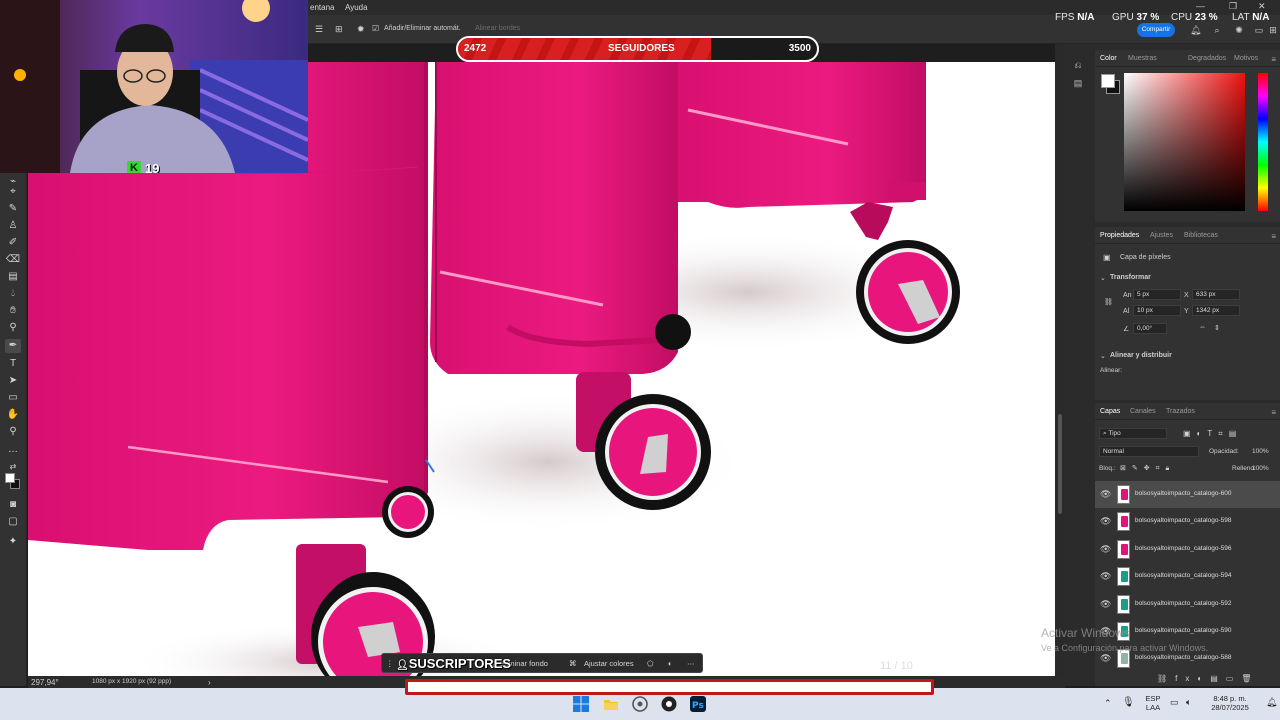  I want to click on layer-actions: ⛓fx◐▤▭🗑︎, so click(1208, 678).